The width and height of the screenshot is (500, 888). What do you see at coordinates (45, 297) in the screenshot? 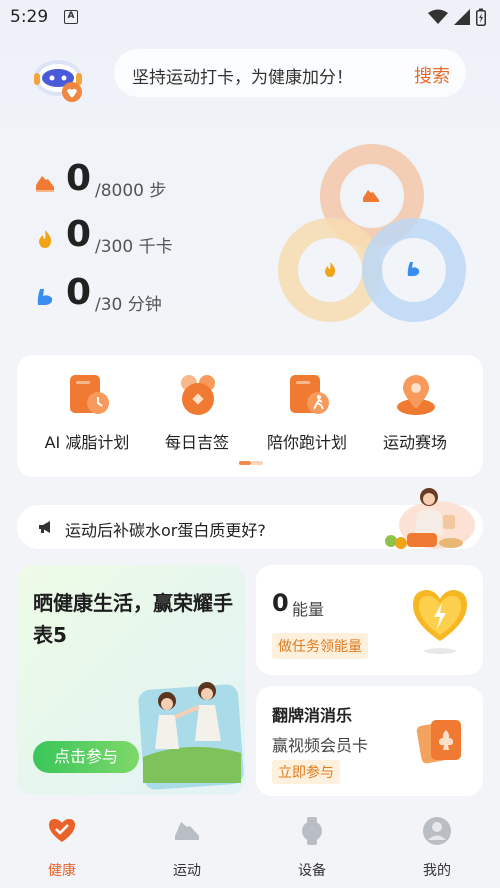
I see `muscle-icon` at bounding box center [45, 297].